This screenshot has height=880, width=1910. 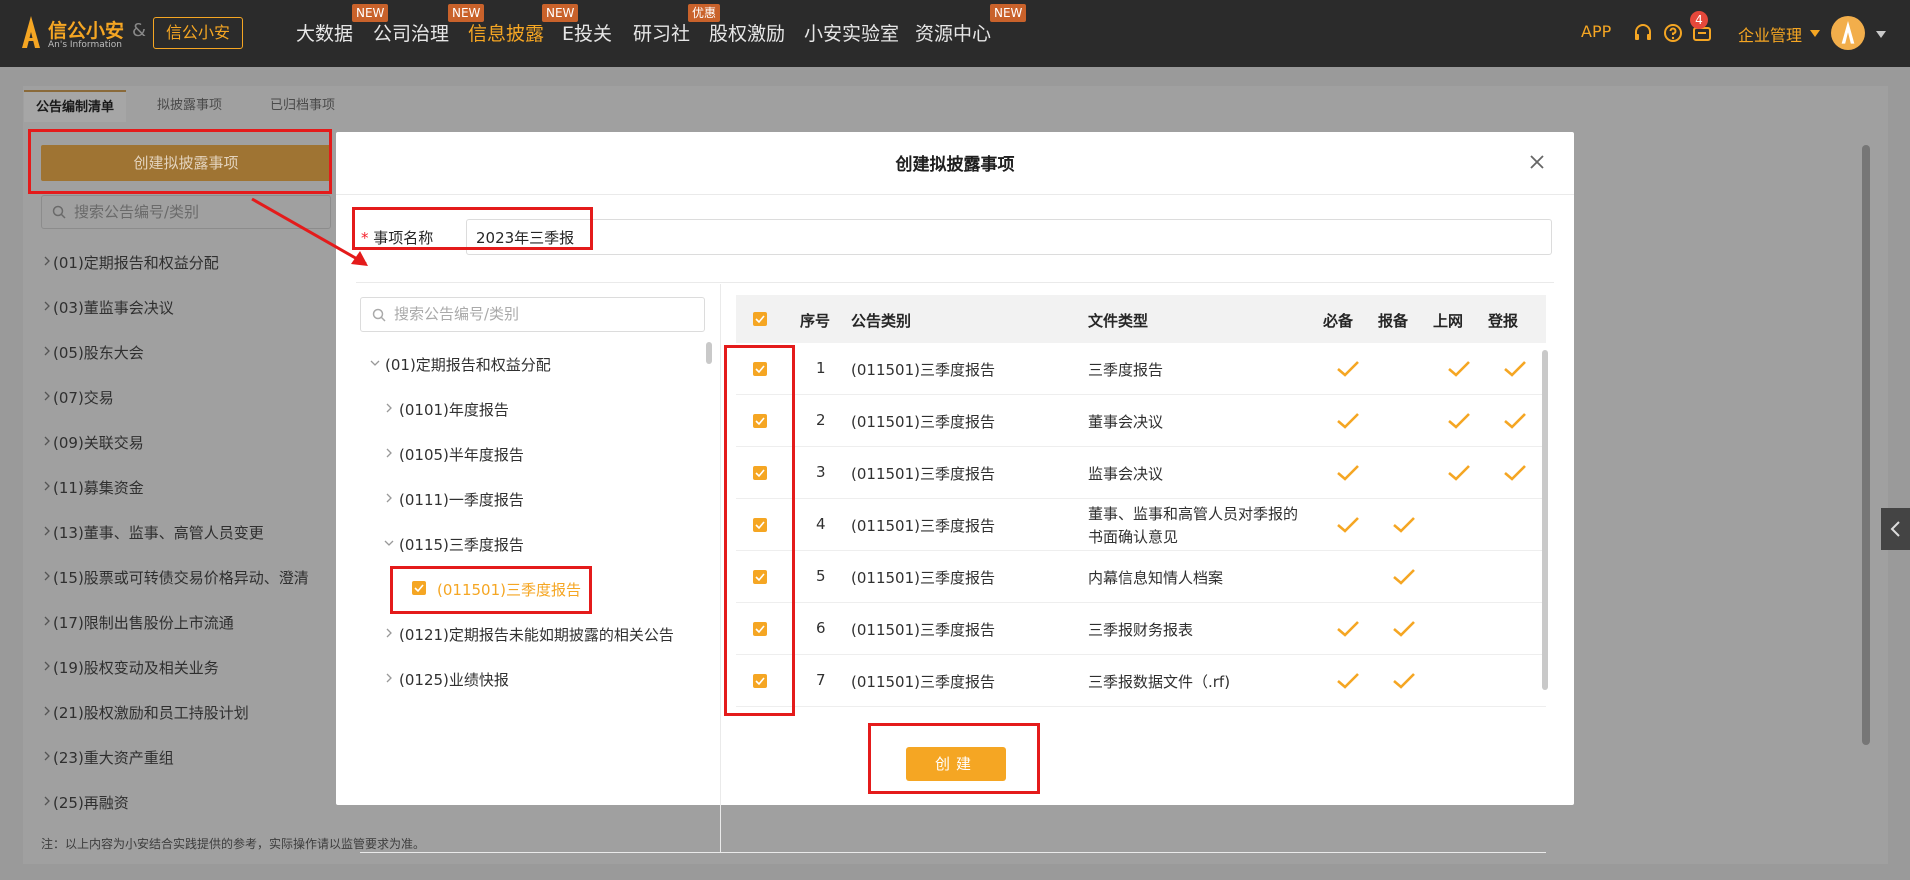 I want to click on table-row: 6 (011501)三季度报告 三季报财务报表, so click(x=1141, y=629).